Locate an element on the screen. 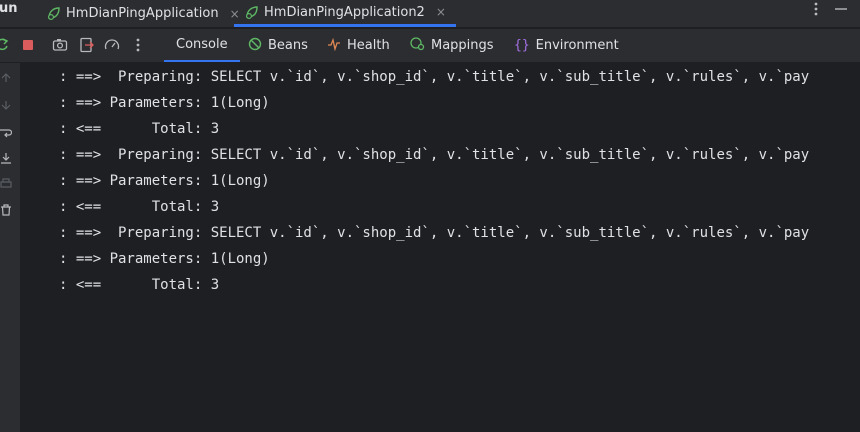  tab-beans-label: Beans is located at coordinates (288, 45).